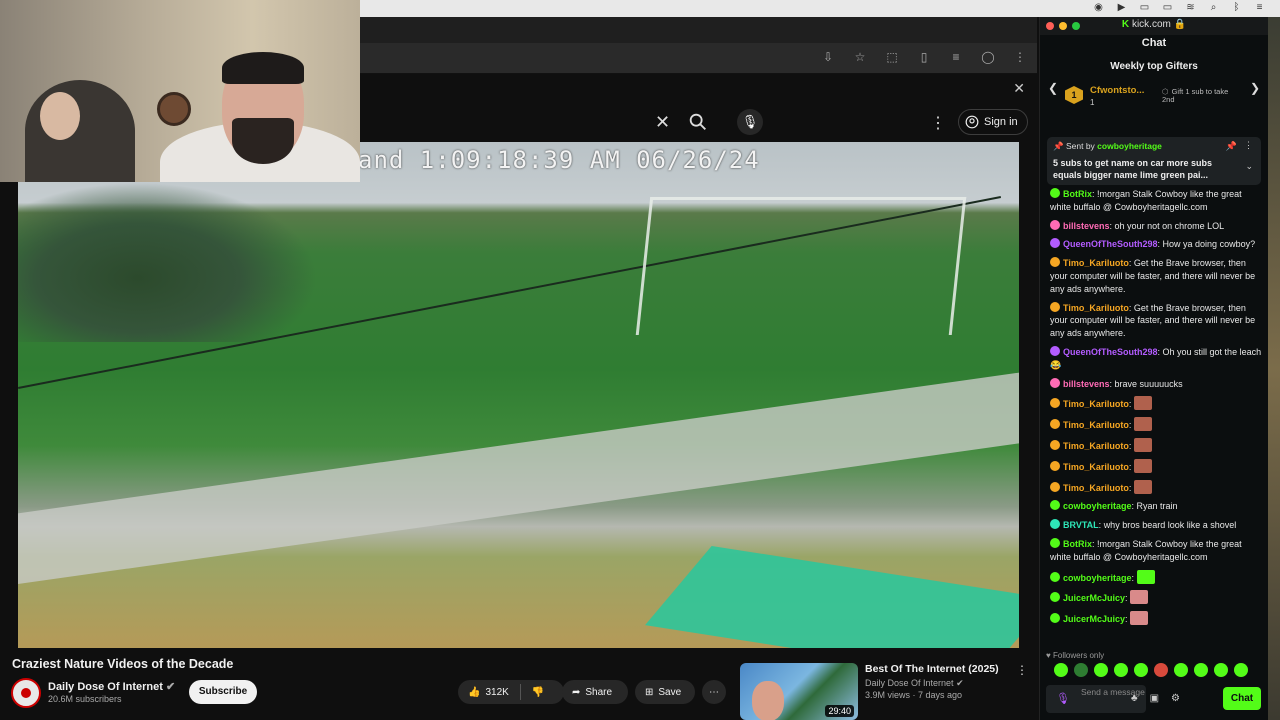 The image size is (1280, 720). Describe the element at coordinates (932, 669) in the screenshot. I see `recommended-title: Best Of The Internet (2025)` at that location.